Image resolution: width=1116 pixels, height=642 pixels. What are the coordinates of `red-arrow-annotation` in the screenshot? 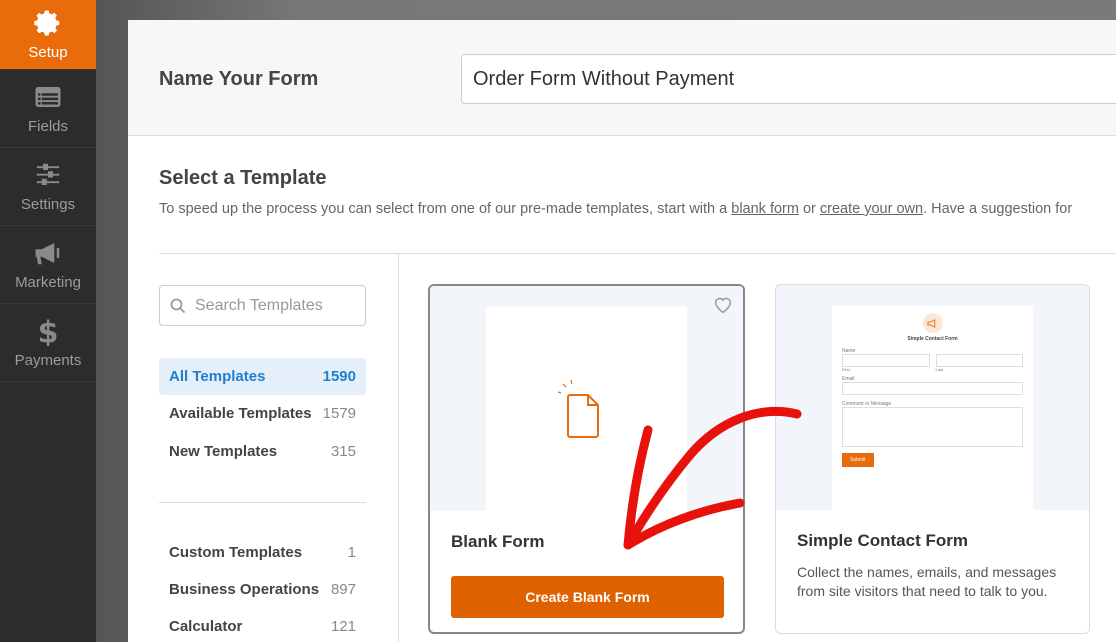 It's located at (712, 478).